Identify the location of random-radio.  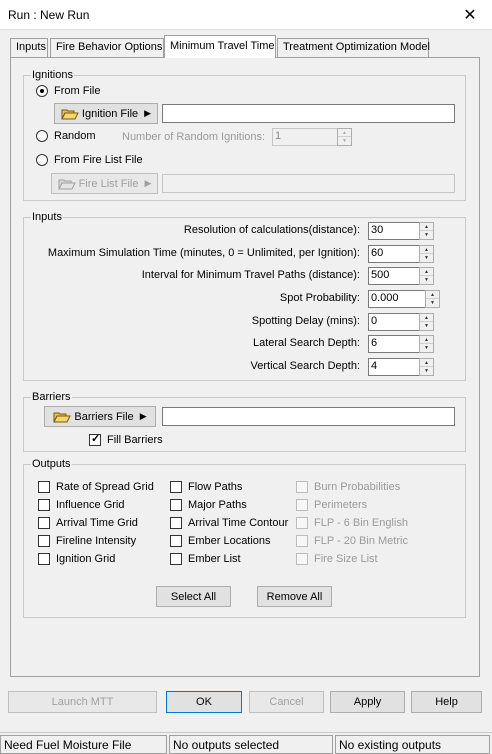
(42, 136).